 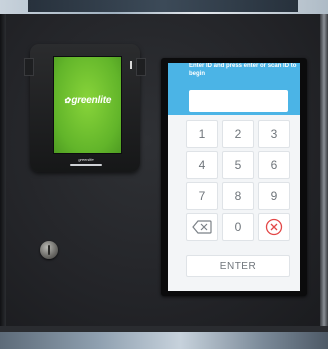 I want to click on reader-indicator-light, so click(x=131, y=65).